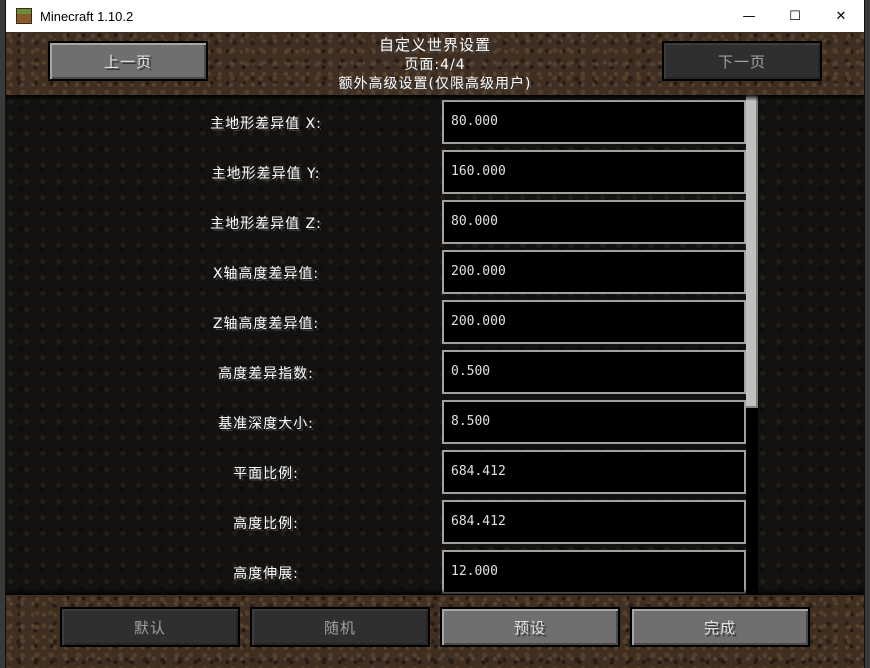 The height and width of the screenshot is (668, 870). Describe the element at coordinates (435, 98) in the screenshot. I see `list-top-shadow` at that location.